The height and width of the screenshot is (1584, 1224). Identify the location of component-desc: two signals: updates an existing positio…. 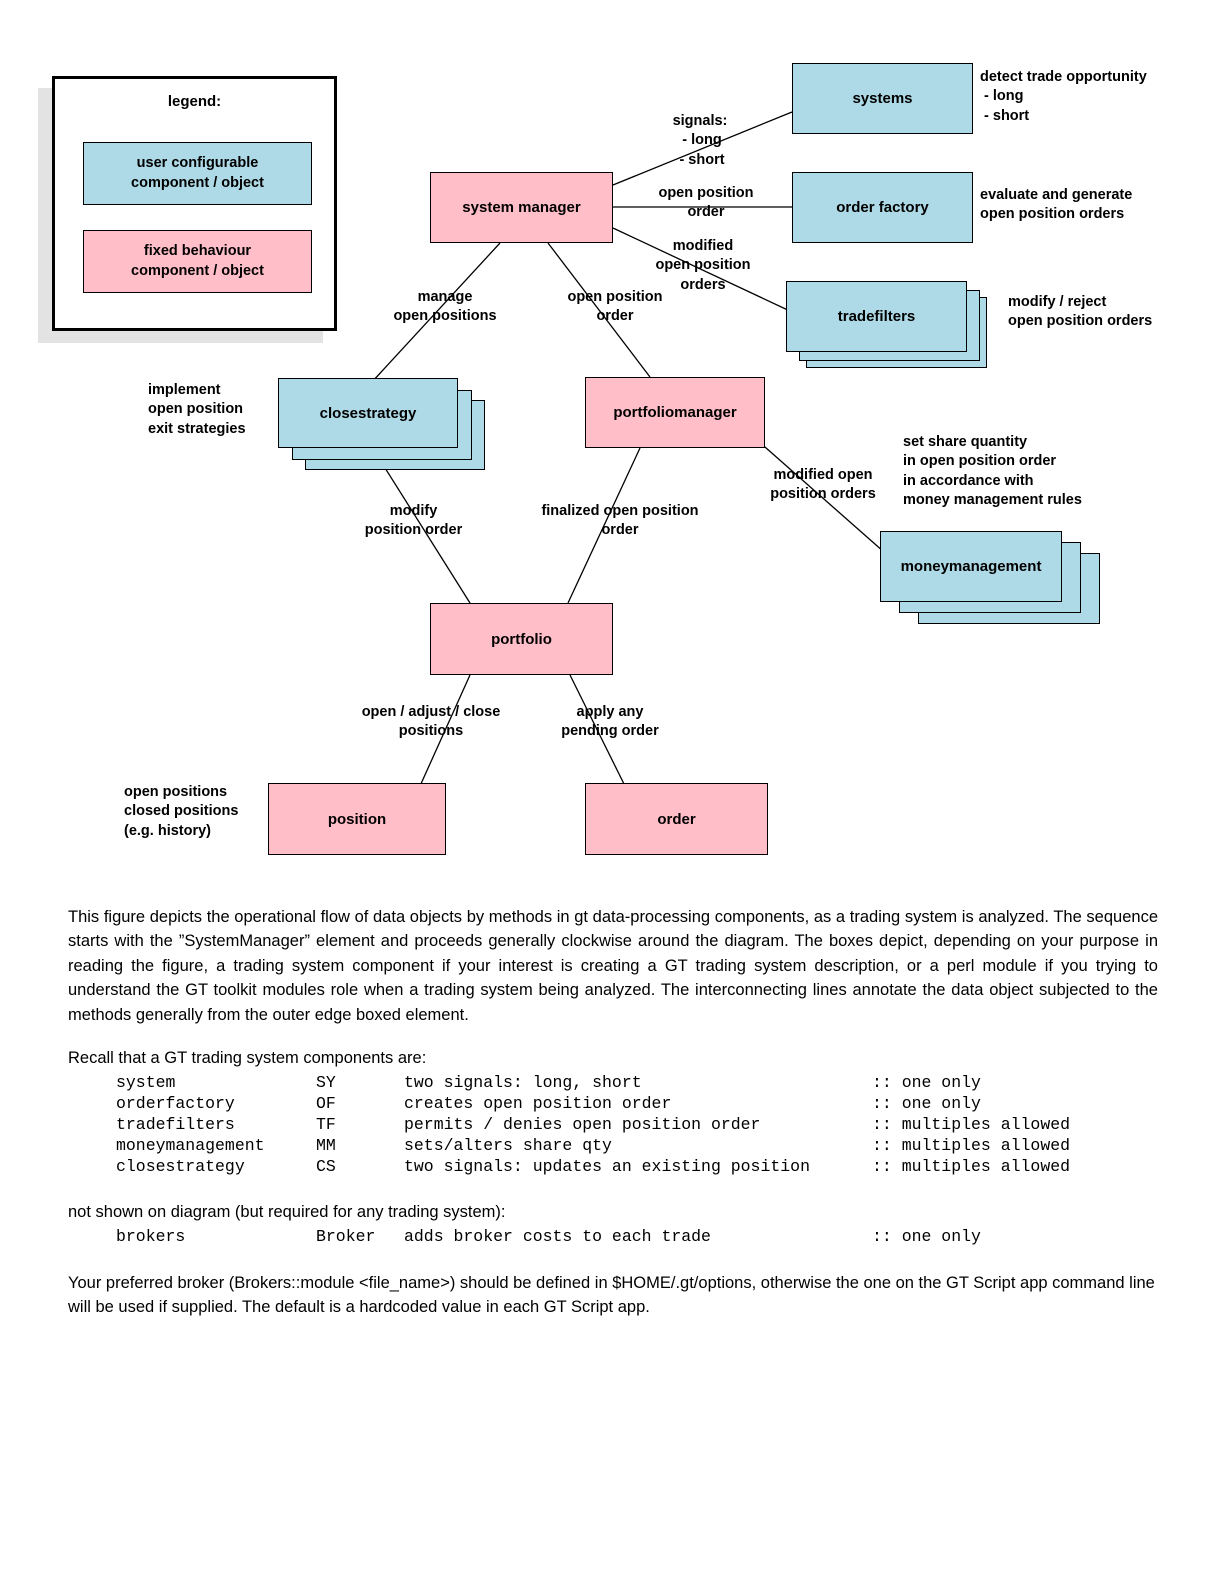
(607, 1167).